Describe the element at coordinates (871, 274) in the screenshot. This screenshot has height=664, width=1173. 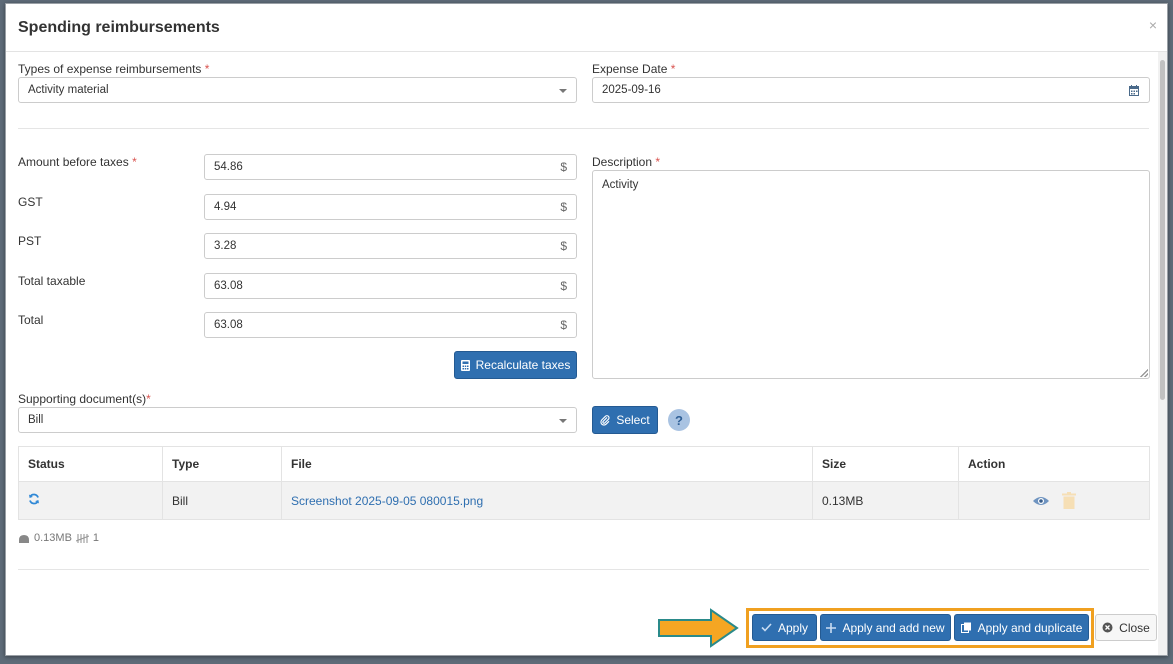
I see `description-textarea: Activity` at that location.